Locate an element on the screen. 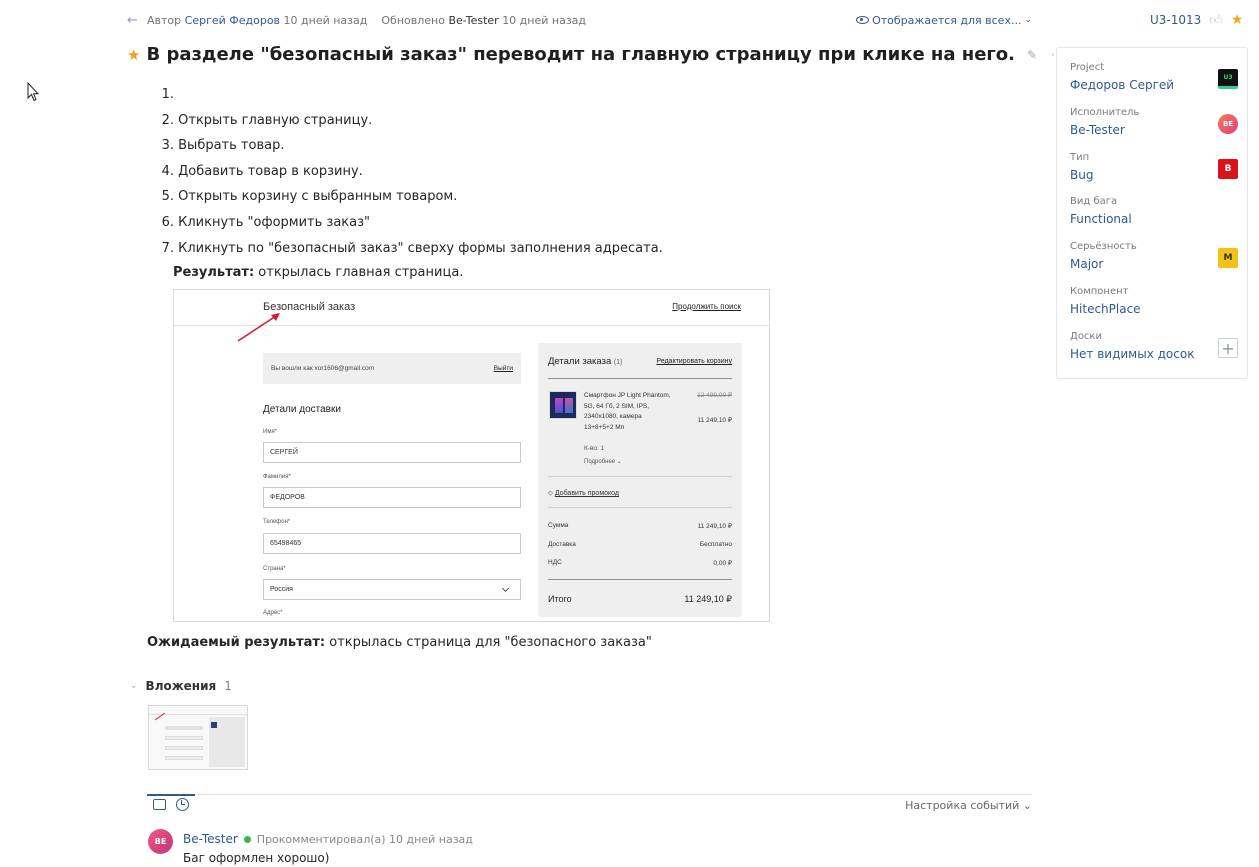 This screenshot has height=867, width=1259. list-item: 1. is located at coordinates (167, 94).